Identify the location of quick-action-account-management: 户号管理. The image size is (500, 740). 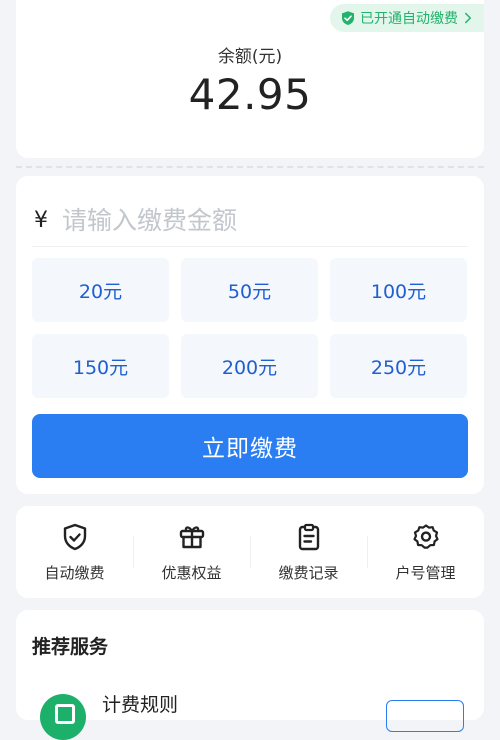
(425, 552).